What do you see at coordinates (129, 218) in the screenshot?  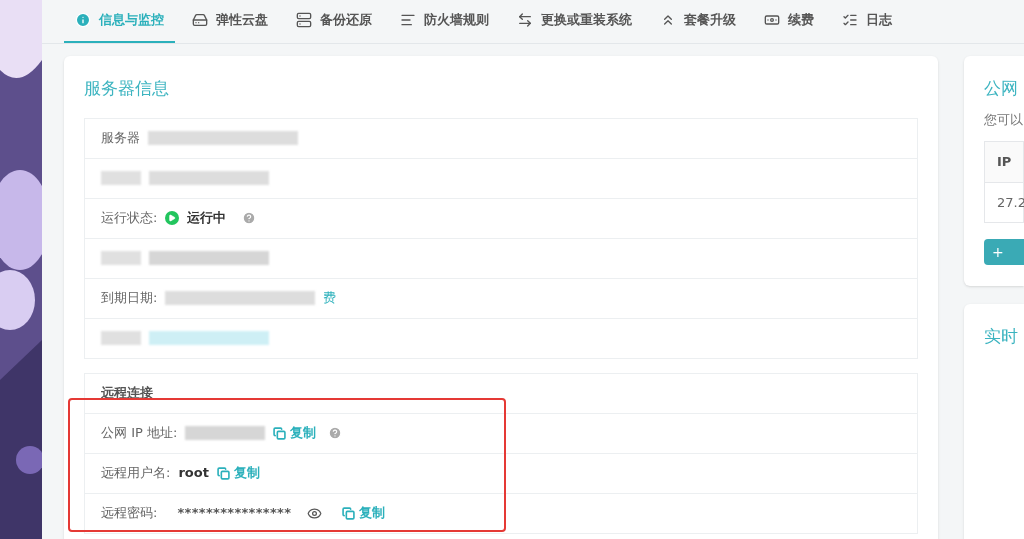 I see `field-label: 运行状态:` at bounding box center [129, 218].